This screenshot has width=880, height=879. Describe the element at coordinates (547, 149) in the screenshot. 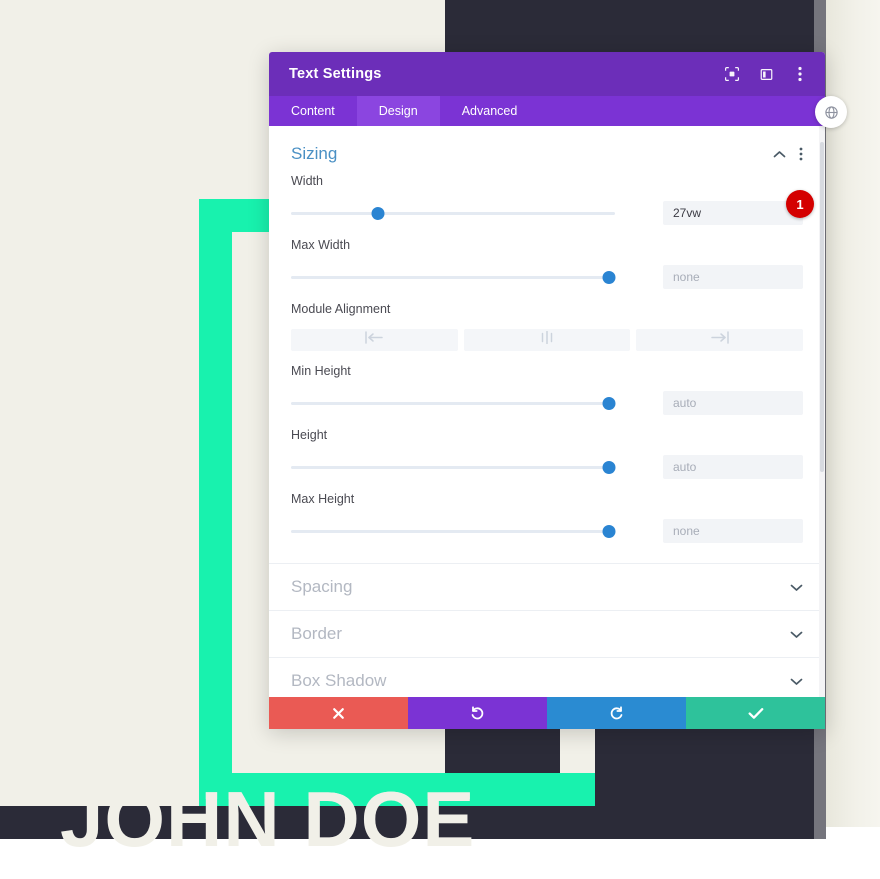

I see `section-header-sizing: Sizing` at that location.